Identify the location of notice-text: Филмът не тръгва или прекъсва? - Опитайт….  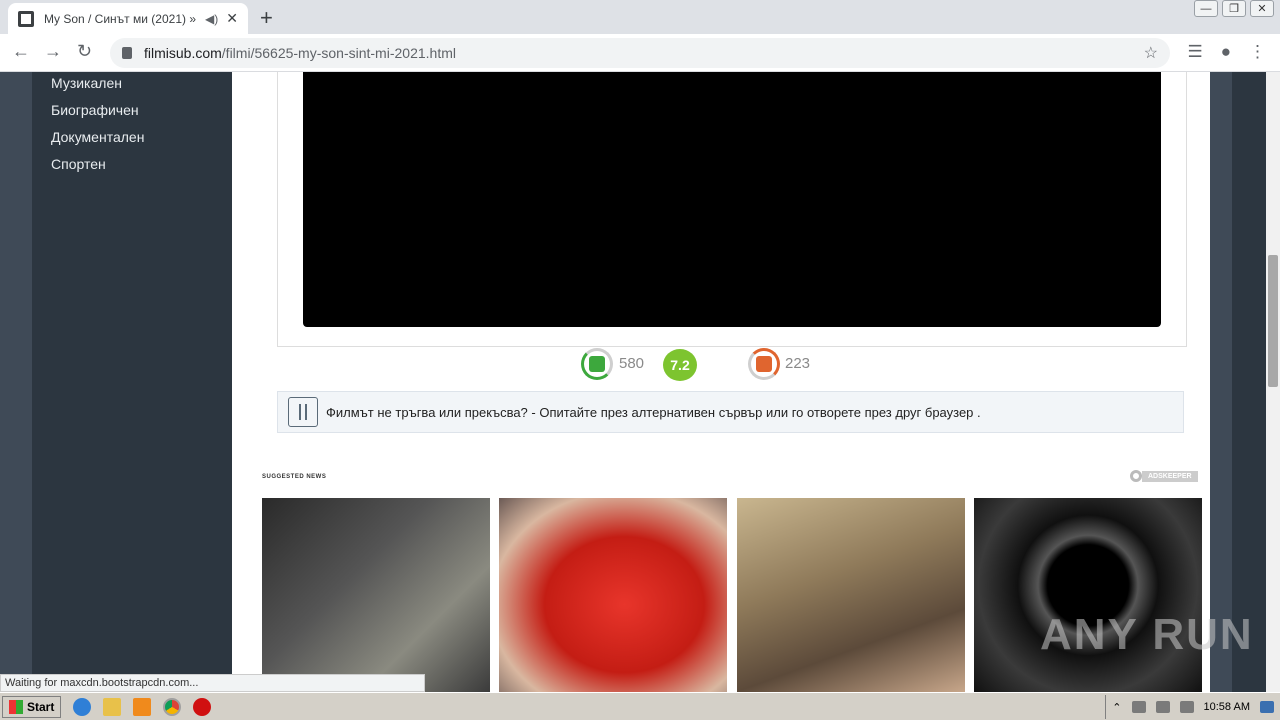
(653, 412).